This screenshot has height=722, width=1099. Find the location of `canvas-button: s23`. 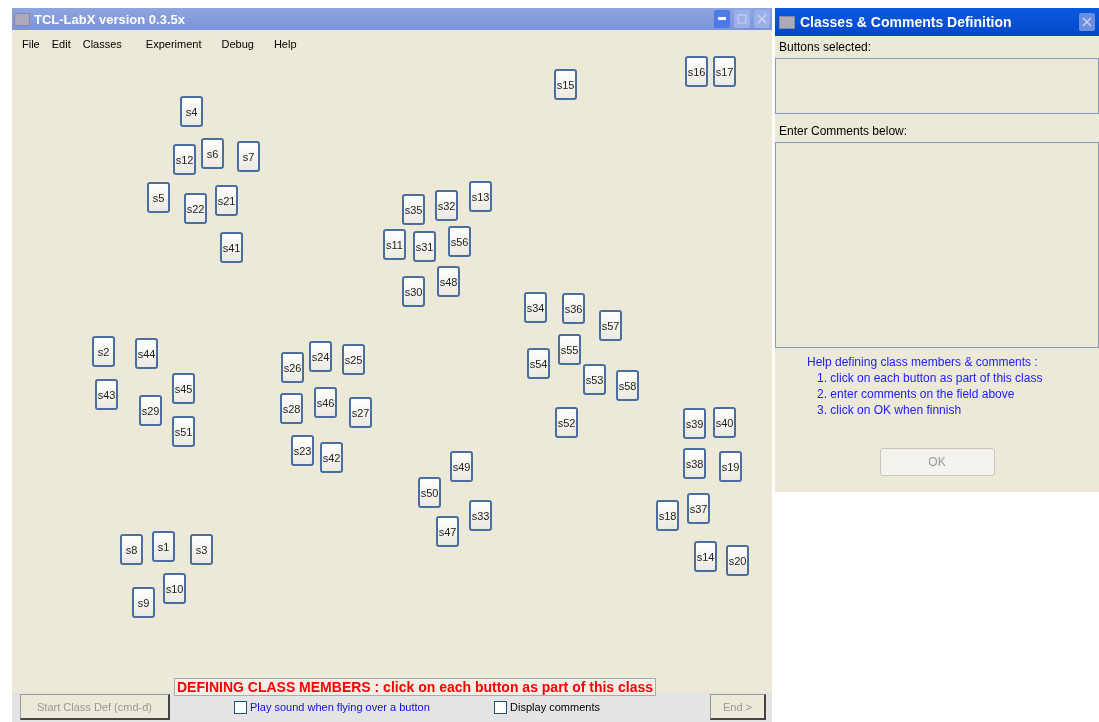

canvas-button: s23 is located at coordinates (302, 450).